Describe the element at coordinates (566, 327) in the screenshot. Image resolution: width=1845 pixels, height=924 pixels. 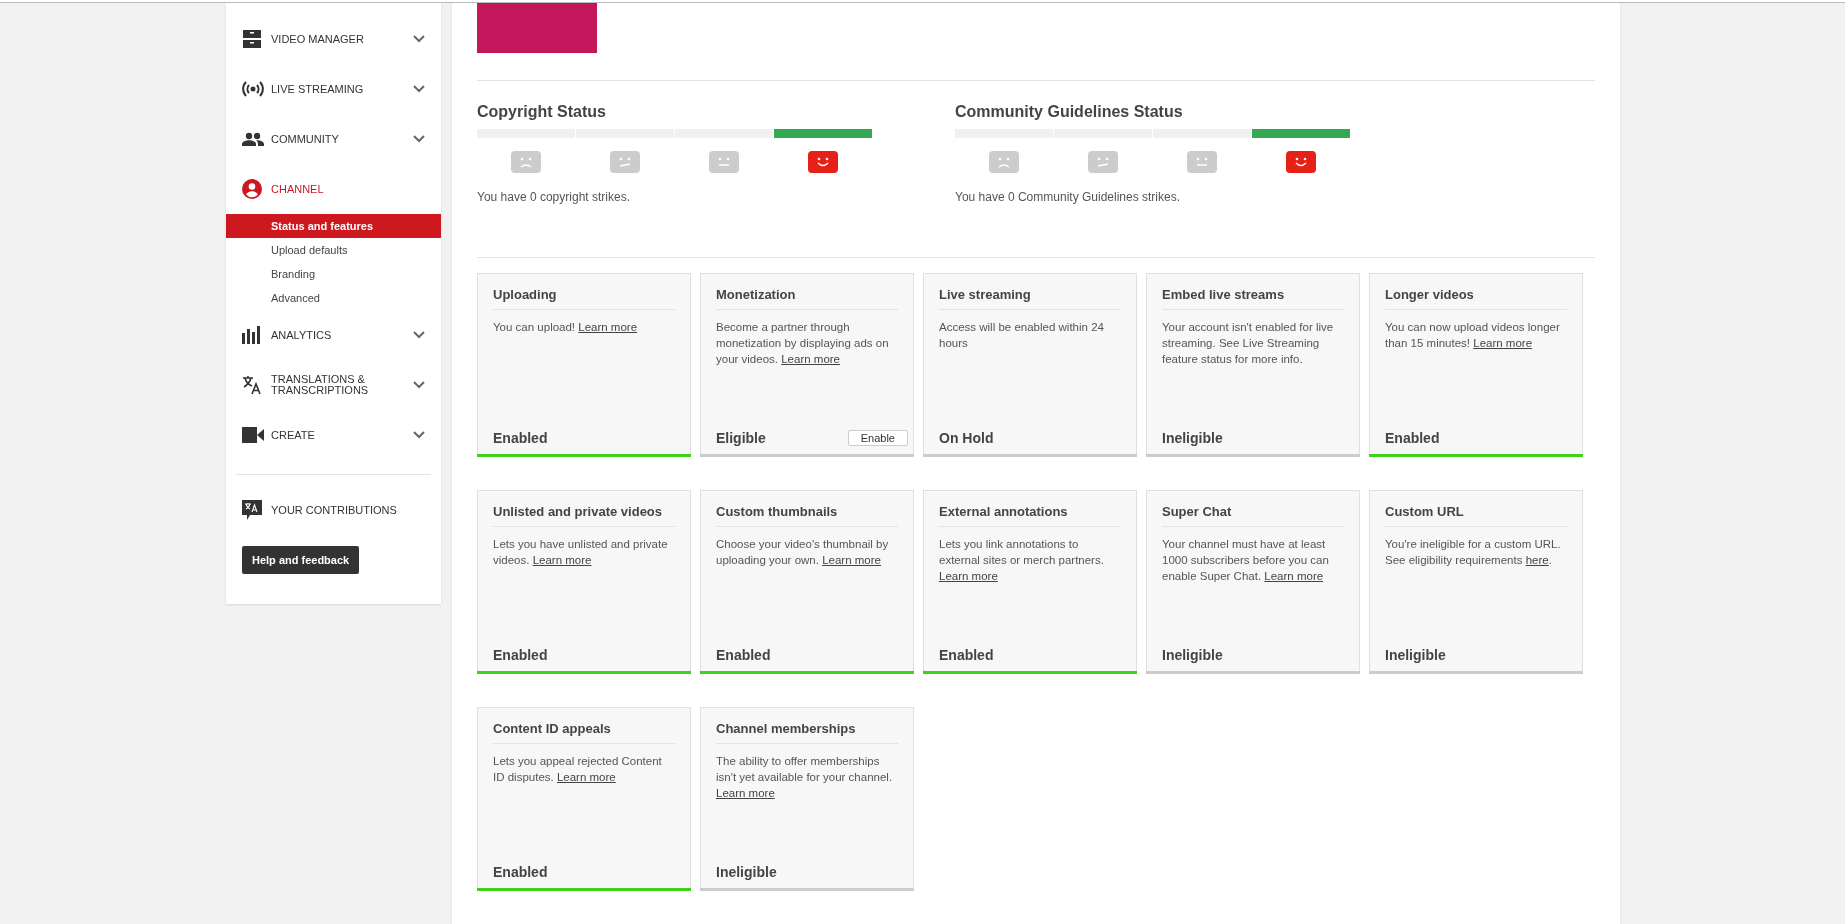
I see `feature-description: You can upload! Learn more` at that location.